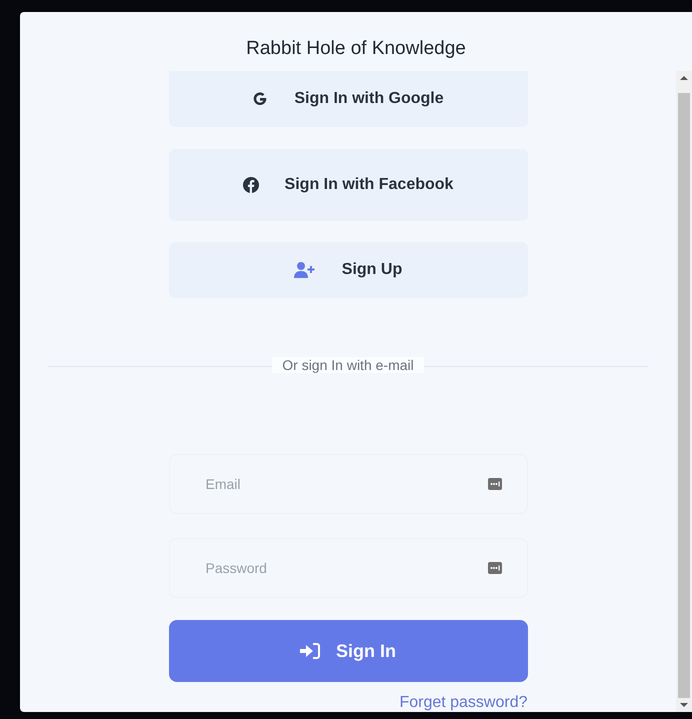 This screenshot has height=719, width=692. I want to click on signup-button: Sign Up, so click(348, 270).